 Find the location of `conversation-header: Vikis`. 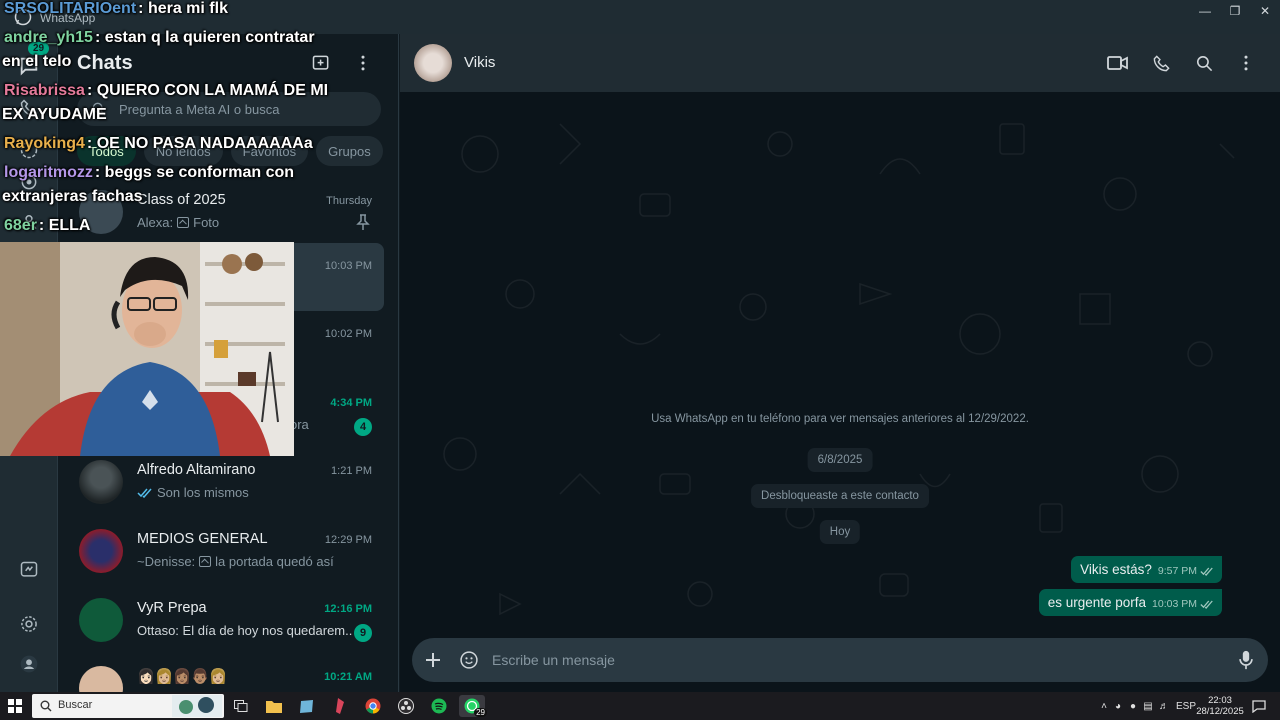

conversation-header: Vikis is located at coordinates (840, 63).